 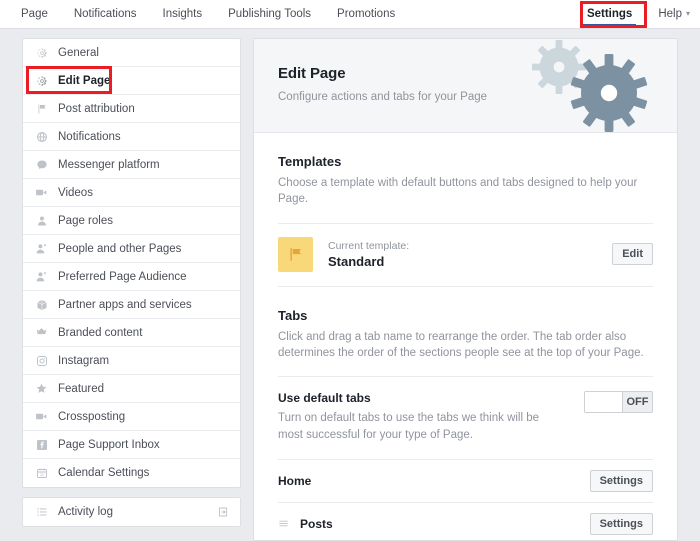 I want to click on sidebar-item-label: Page Support Inbox, so click(x=109, y=444).